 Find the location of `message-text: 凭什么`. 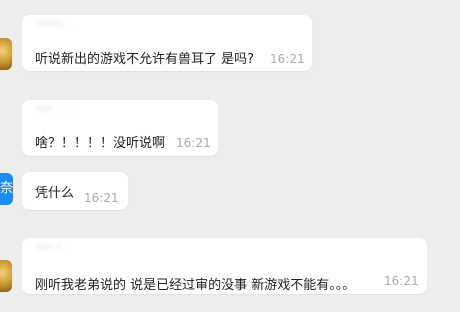

message-text: 凭什么 is located at coordinates (55, 193).